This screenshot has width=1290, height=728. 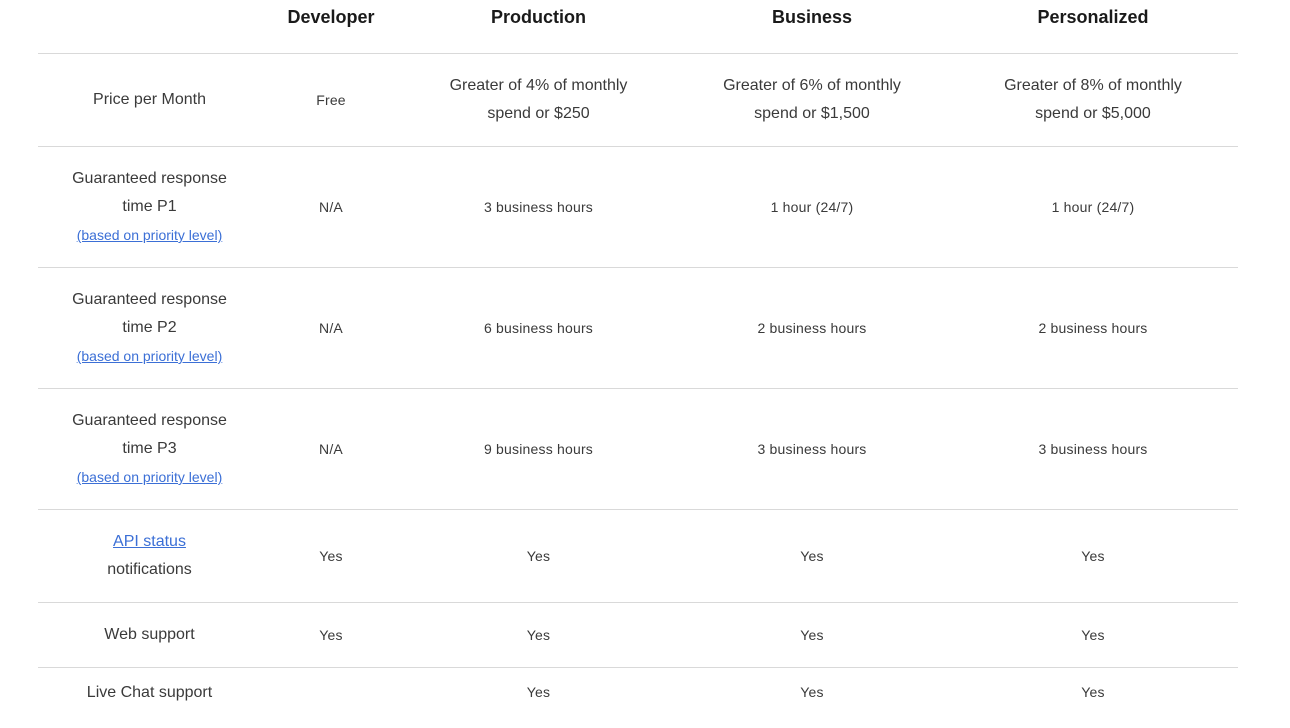 I want to click on p2-production: 6 business hours, so click(x=538, y=328).